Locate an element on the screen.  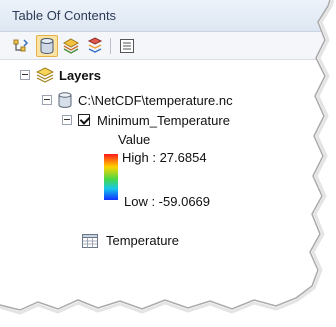
layers-label: Layers is located at coordinates (80, 75).